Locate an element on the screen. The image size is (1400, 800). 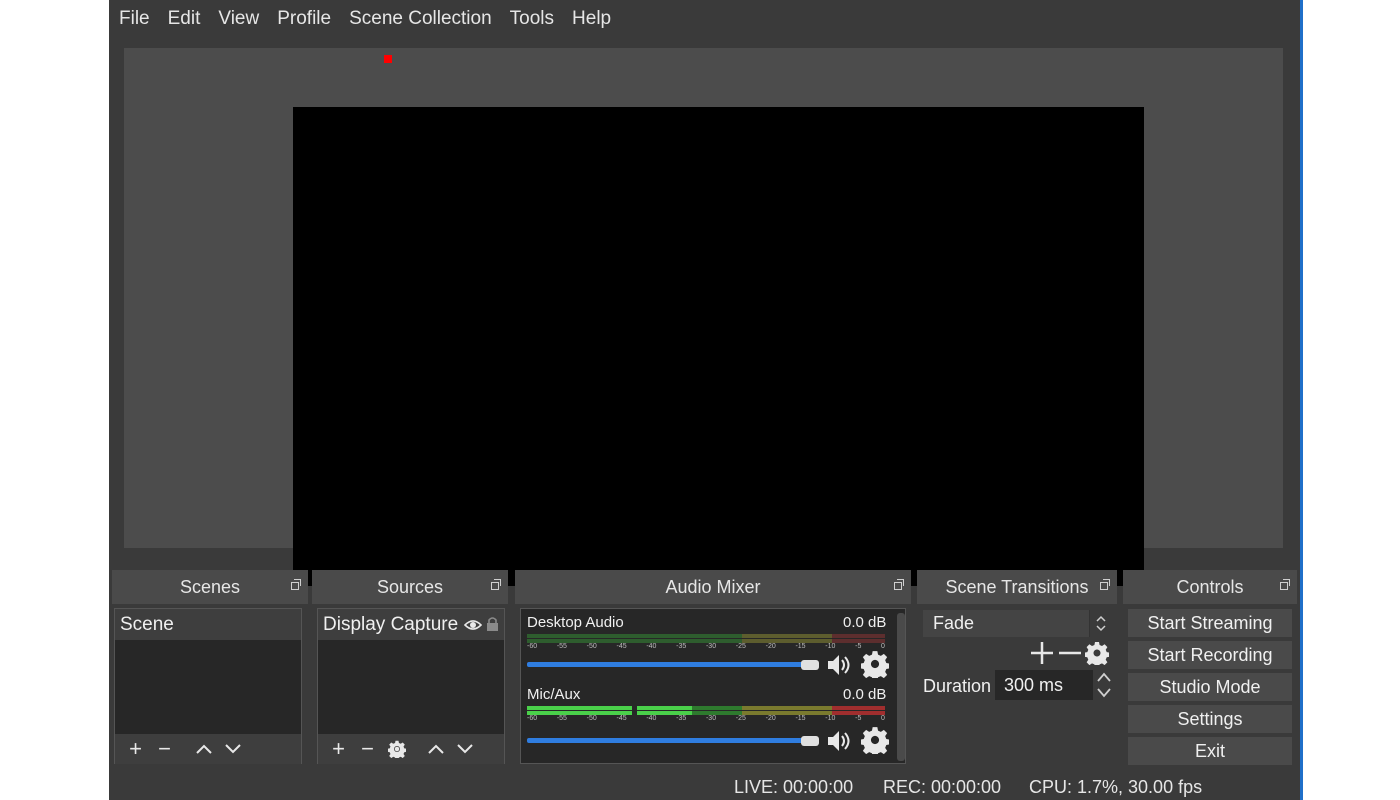
scenes-list: Scene + − is located at coordinates (208, 686).